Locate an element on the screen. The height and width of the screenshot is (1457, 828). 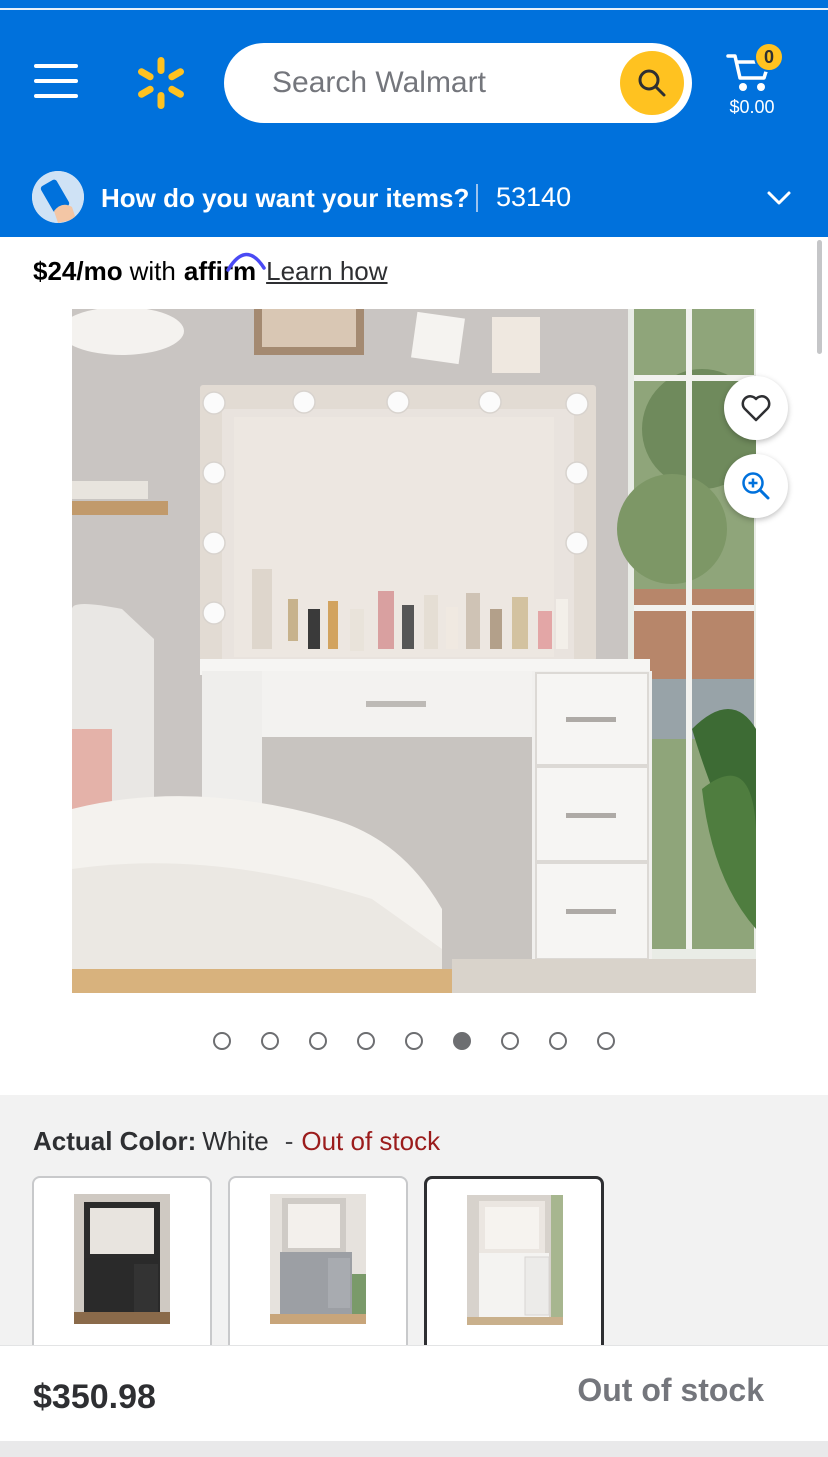
heart-icon is located at coordinates (756, 408).